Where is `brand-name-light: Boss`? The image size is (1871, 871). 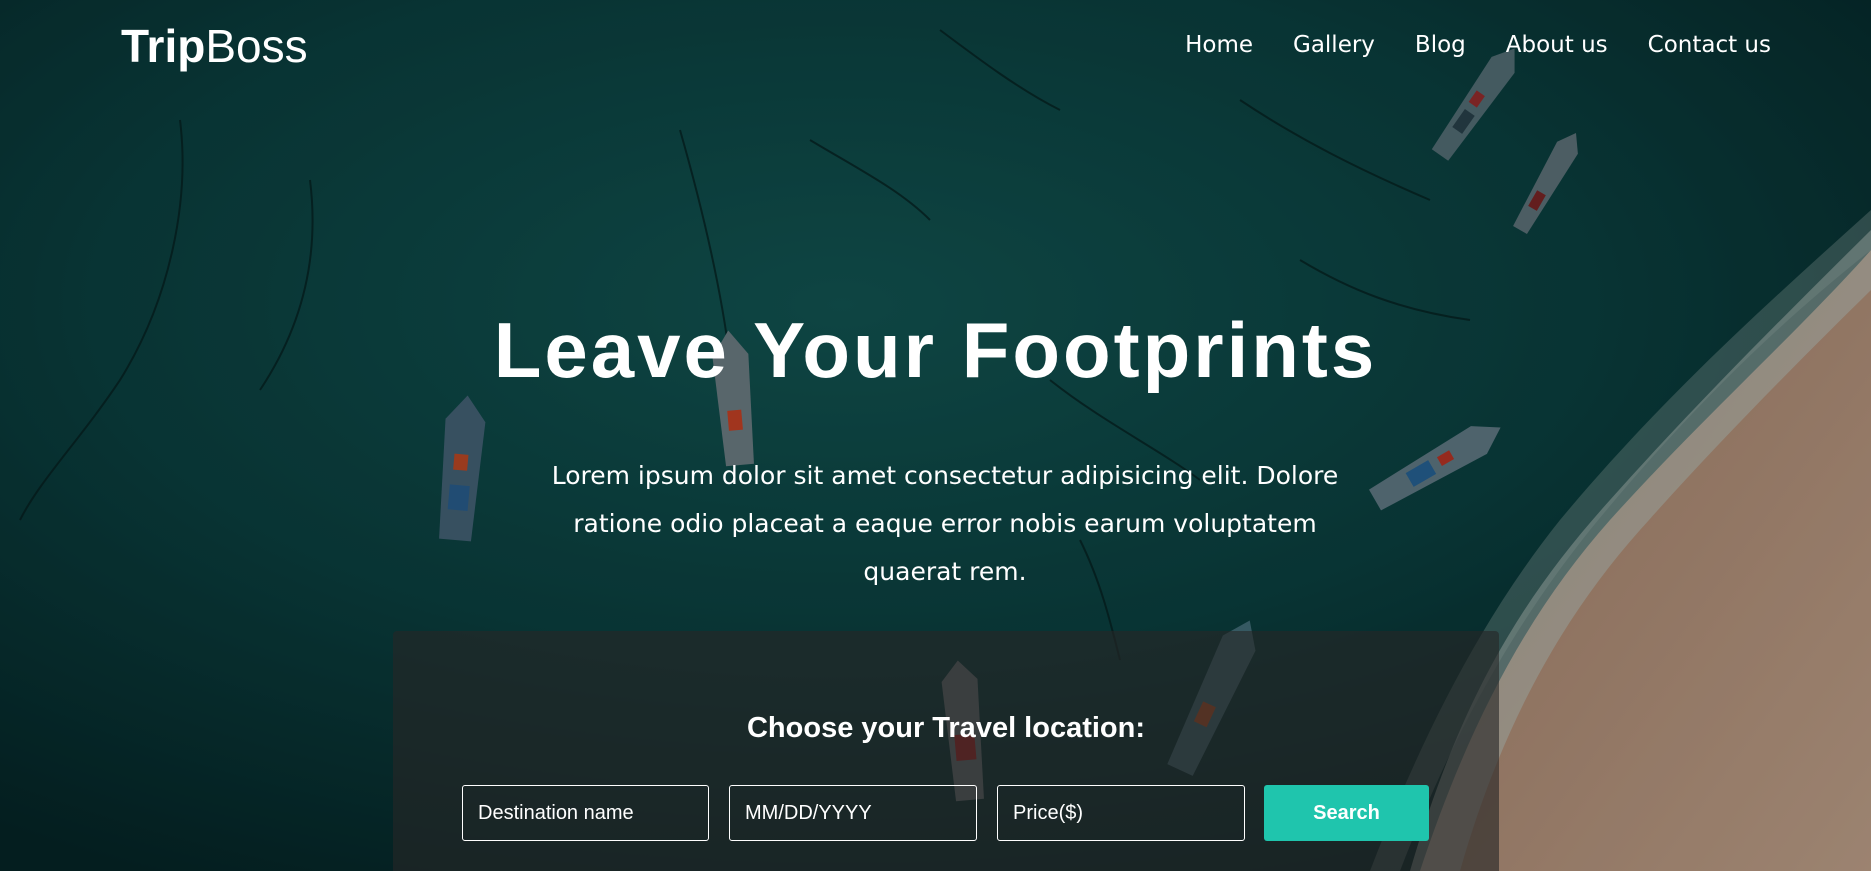 brand-name-light: Boss is located at coordinates (256, 46).